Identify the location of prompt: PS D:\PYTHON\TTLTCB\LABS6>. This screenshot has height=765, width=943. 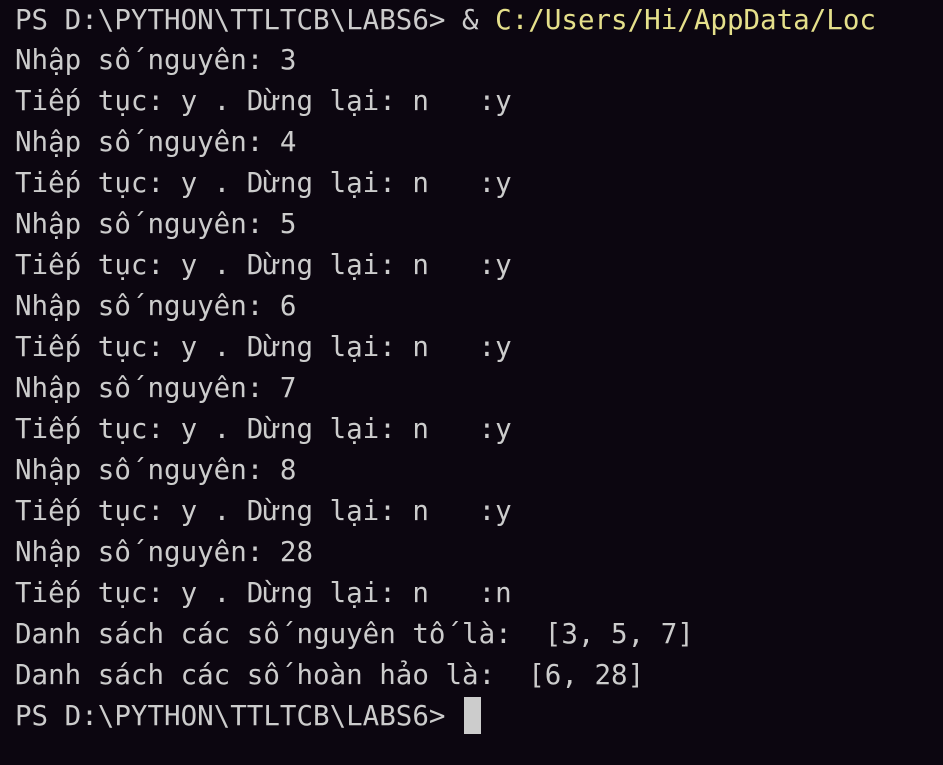
(239, 20).